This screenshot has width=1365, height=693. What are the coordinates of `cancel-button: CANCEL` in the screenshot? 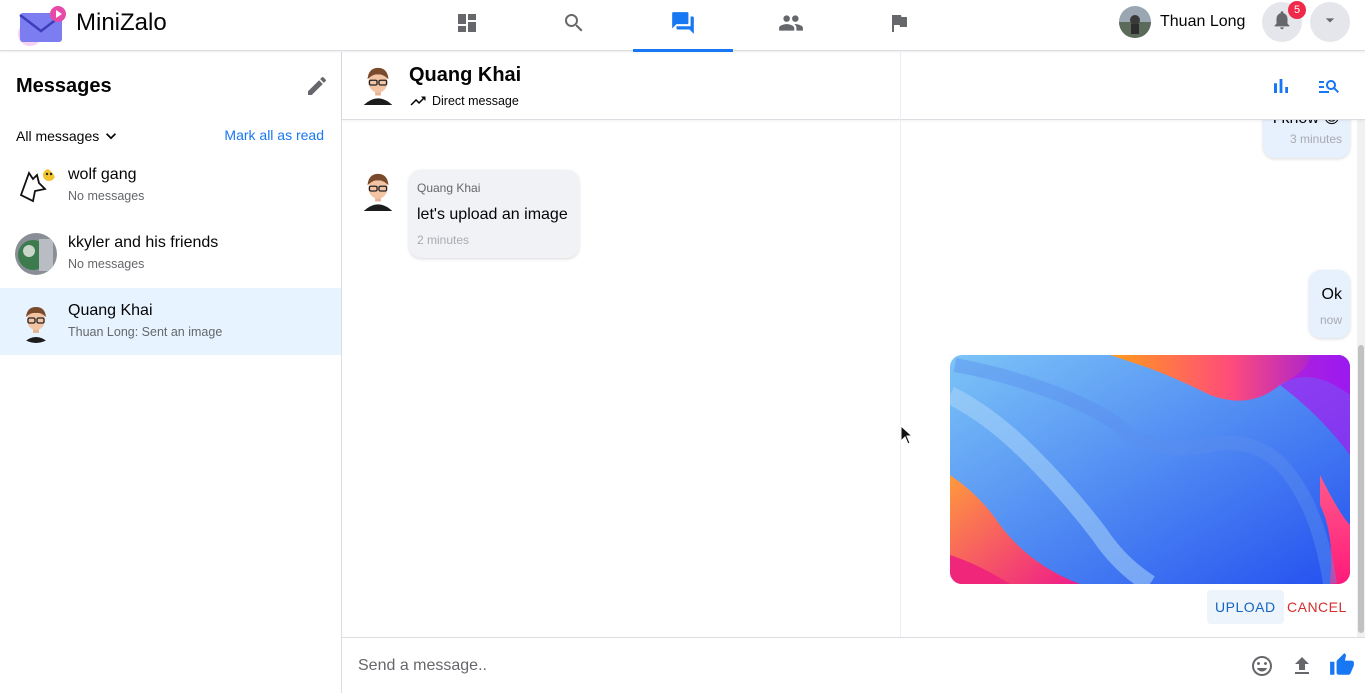 It's located at (1317, 607).